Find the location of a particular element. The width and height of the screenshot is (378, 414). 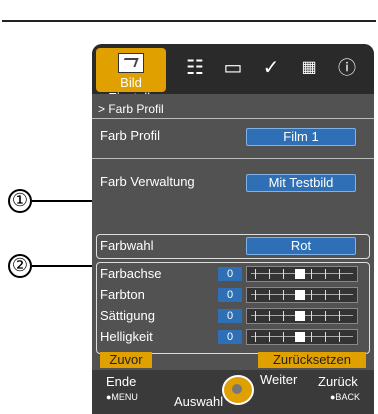

callout-1-leader is located at coordinates (64, 201).